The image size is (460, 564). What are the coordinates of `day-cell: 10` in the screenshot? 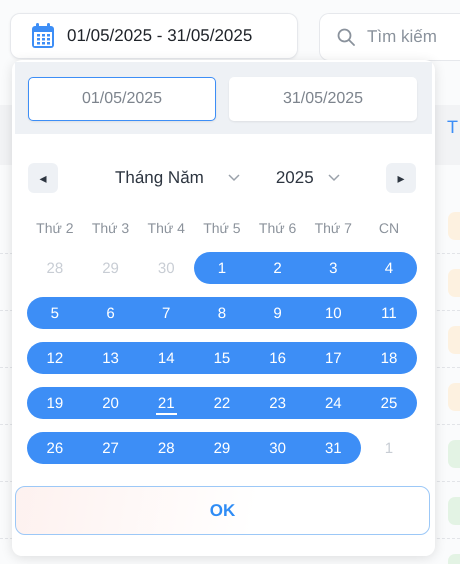 It's located at (333, 313).